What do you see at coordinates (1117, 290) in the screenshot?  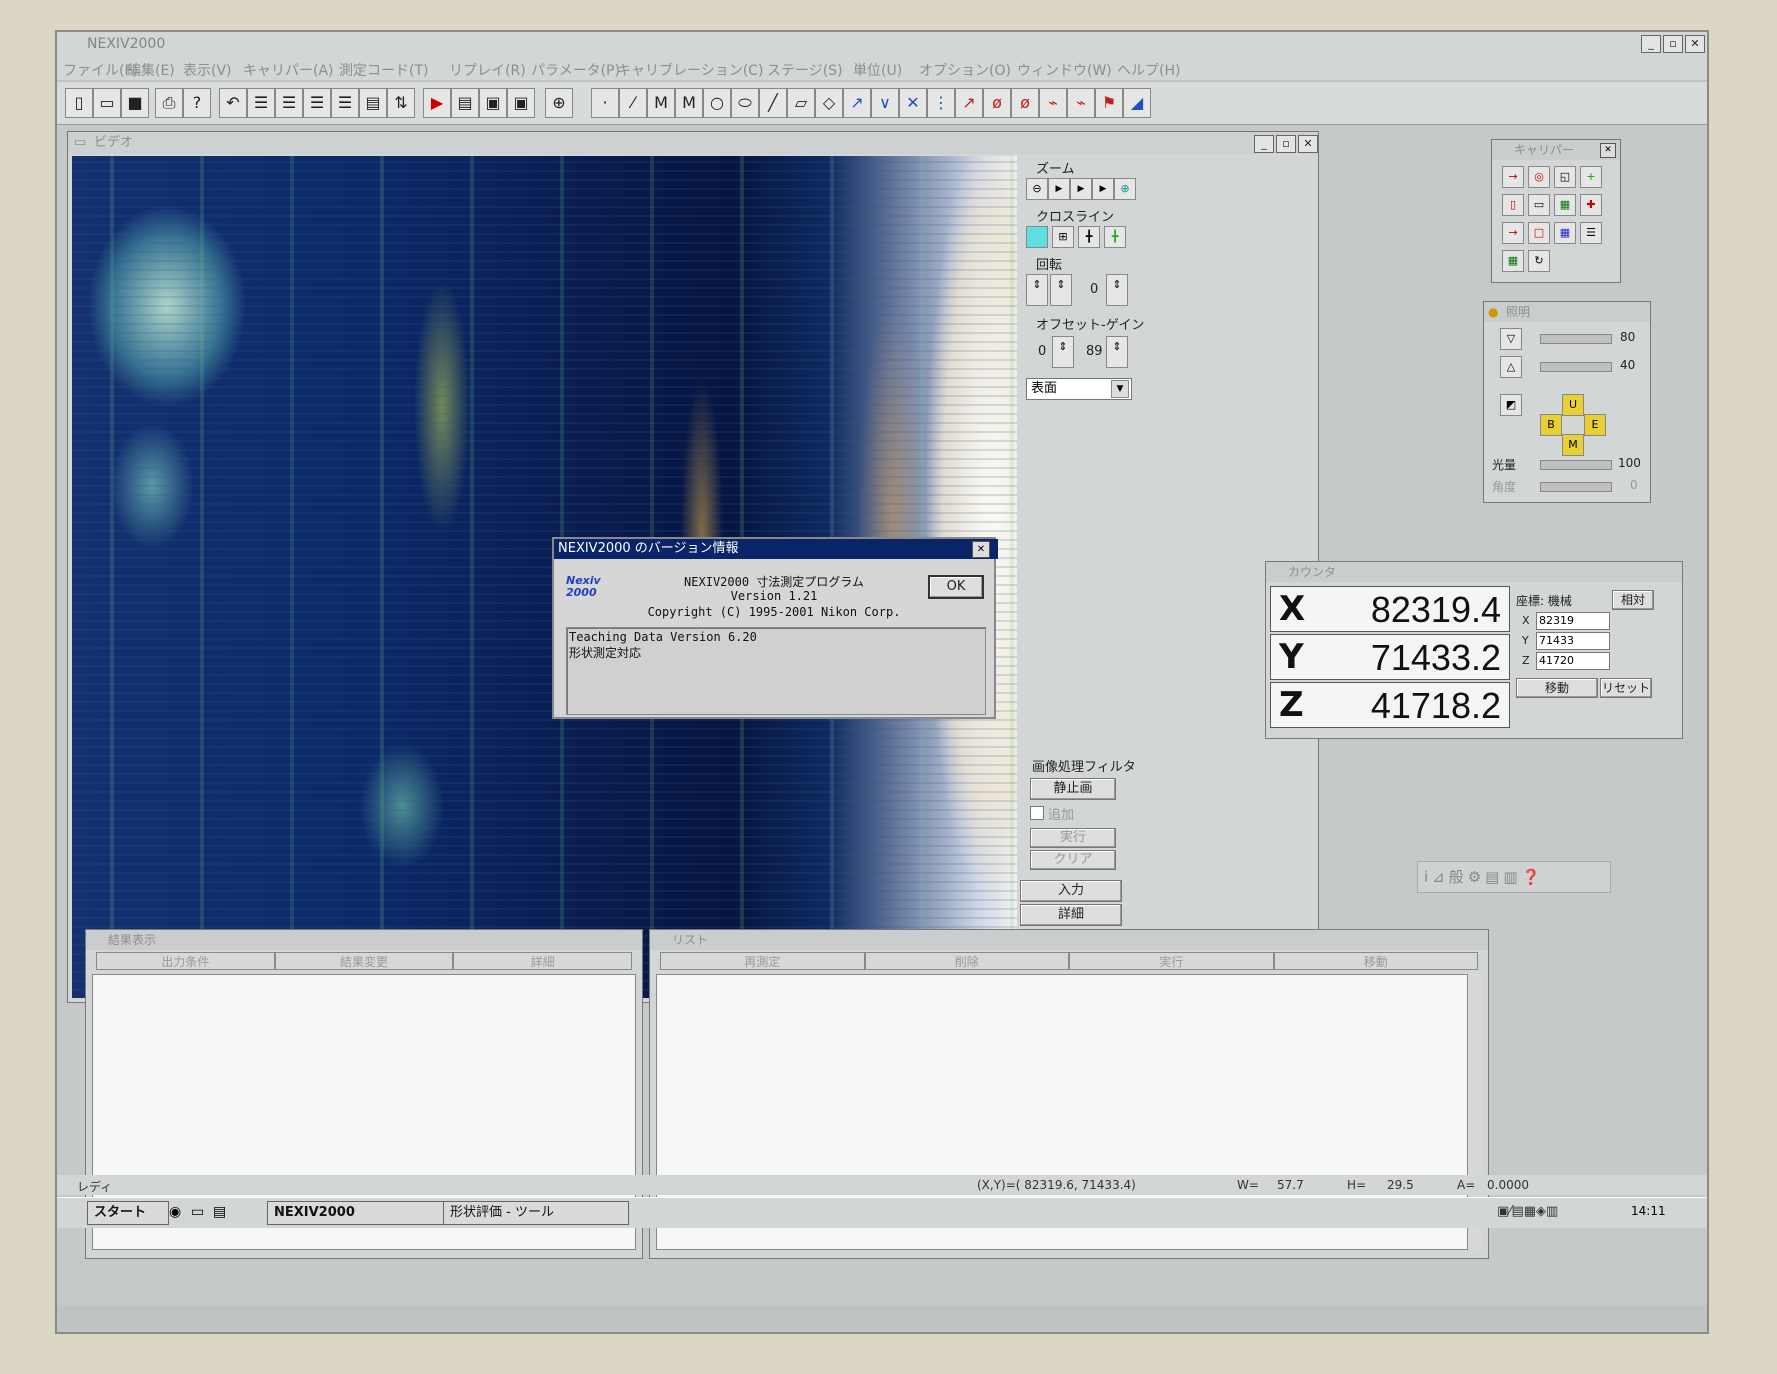 I see `rotate-value-spinner: ⇕` at bounding box center [1117, 290].